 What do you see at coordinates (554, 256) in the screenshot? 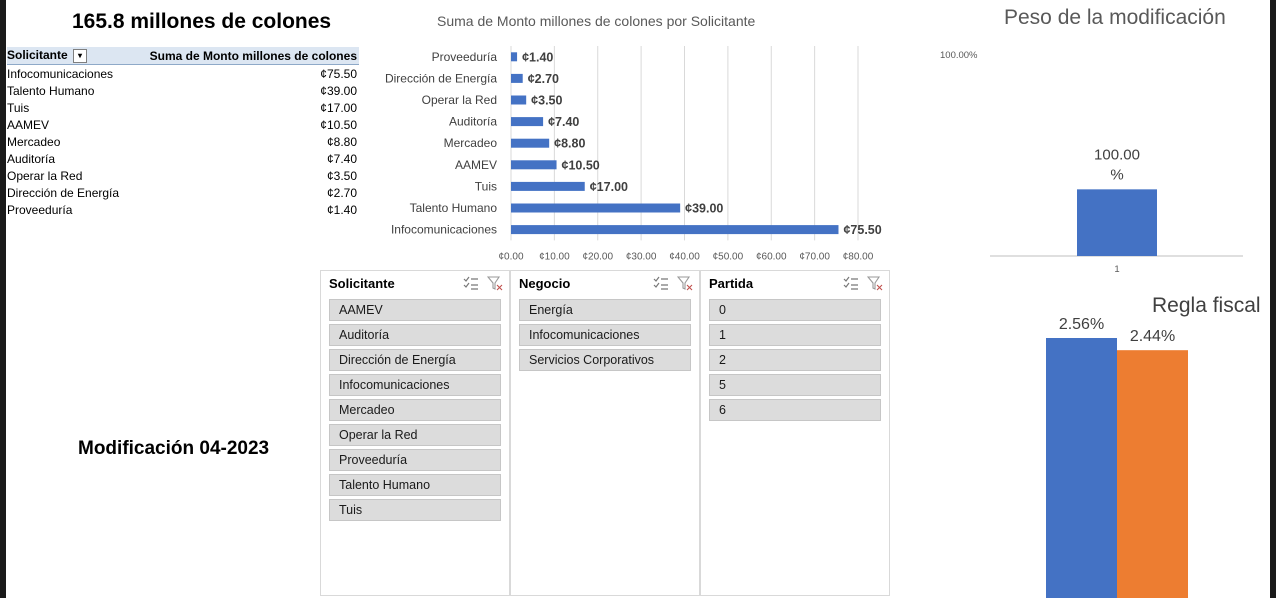
I see `x-tick-label: ¢10.00` at bounding box center [554, 256].